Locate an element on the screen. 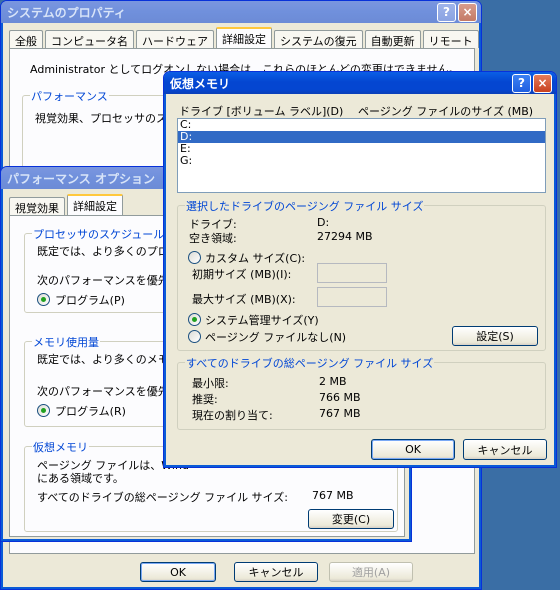  currently-allocated-value: 767 MB is located at coordinates (340, 413).